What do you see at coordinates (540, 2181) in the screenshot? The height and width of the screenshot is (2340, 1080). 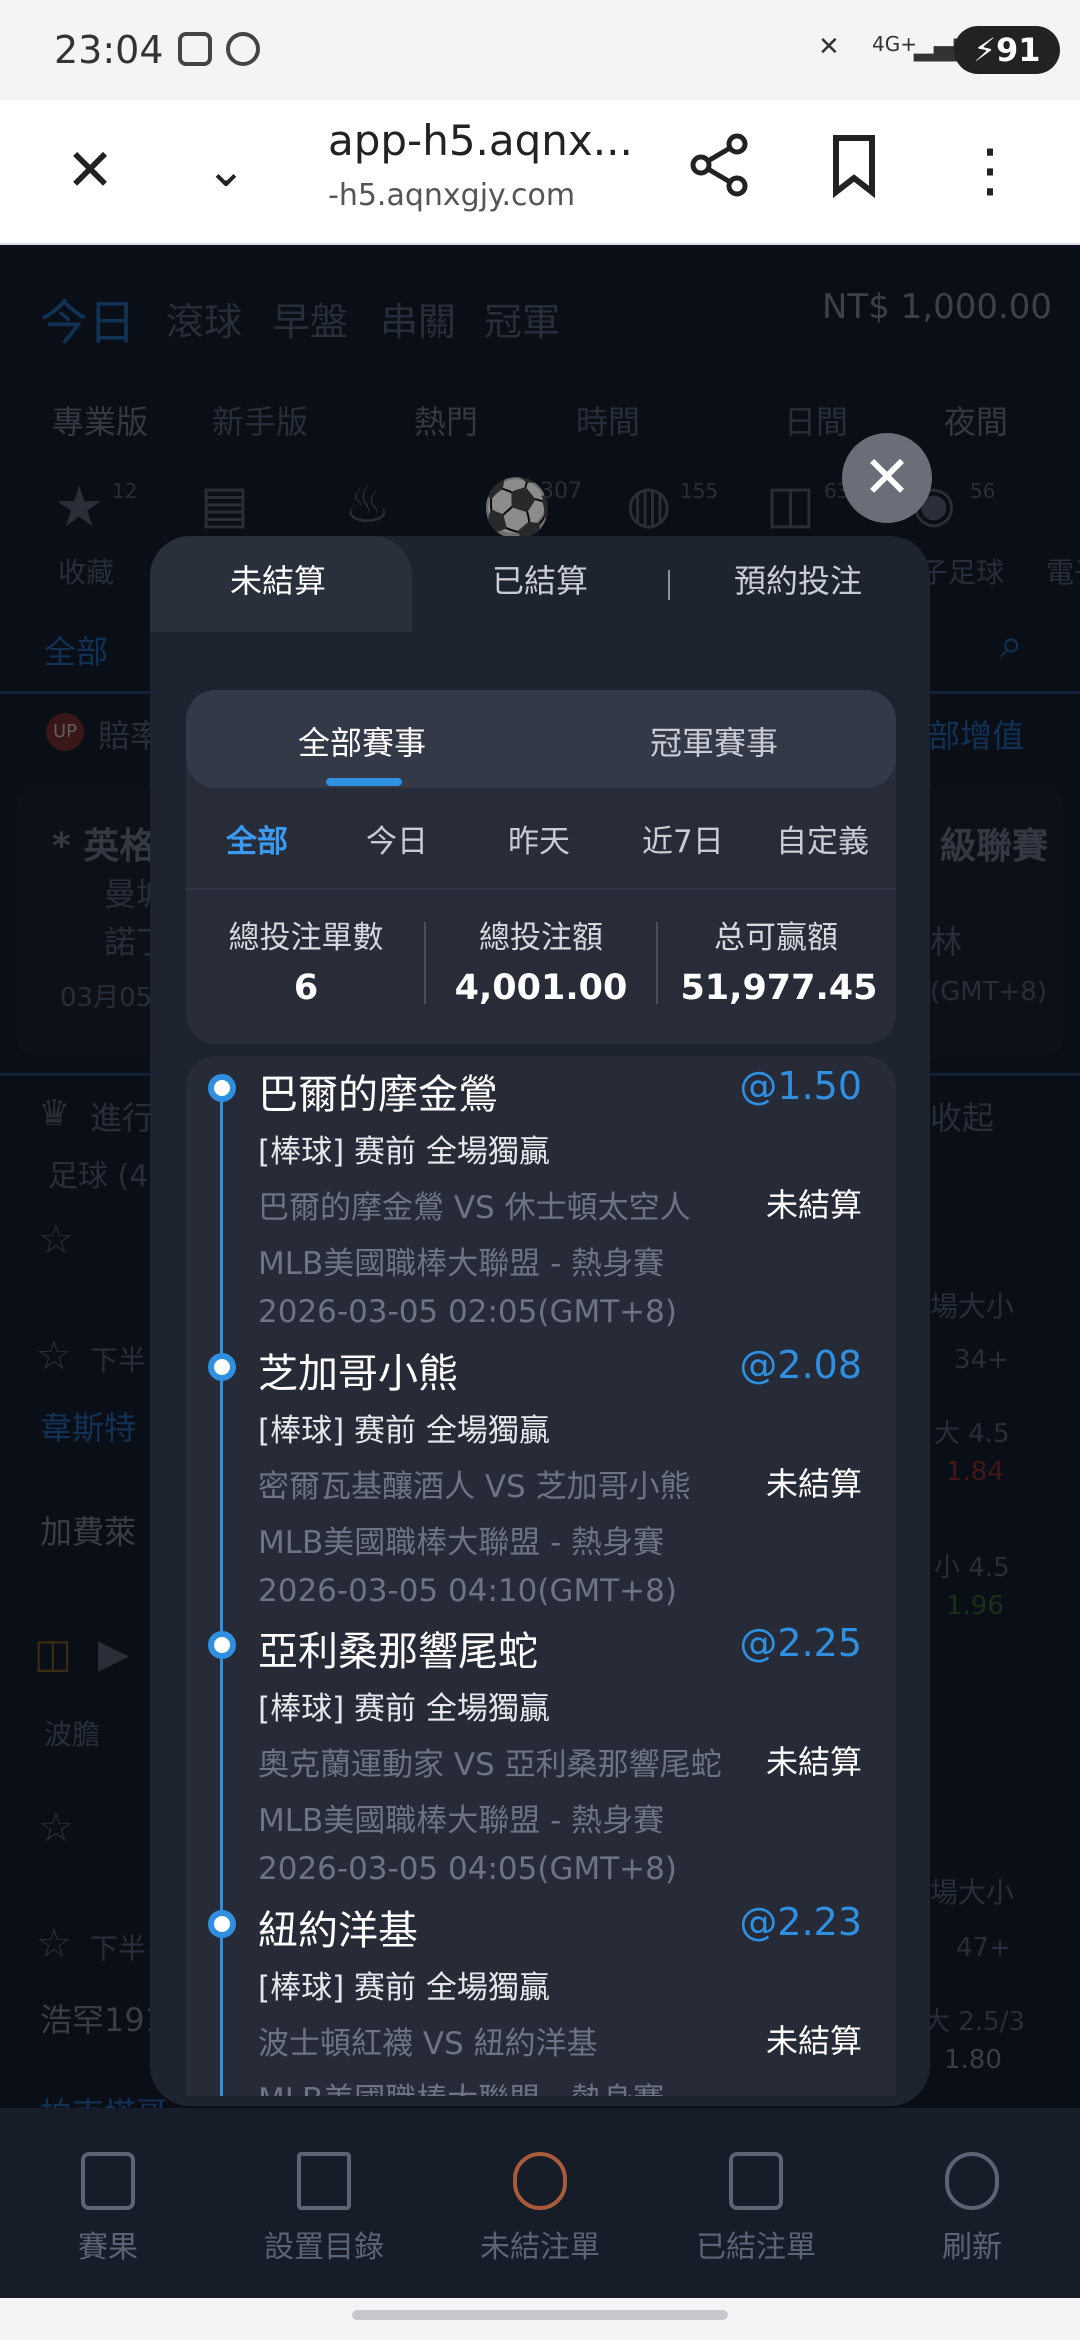 I see `dragon-2026-icon` at bounding box center [540, 2181].